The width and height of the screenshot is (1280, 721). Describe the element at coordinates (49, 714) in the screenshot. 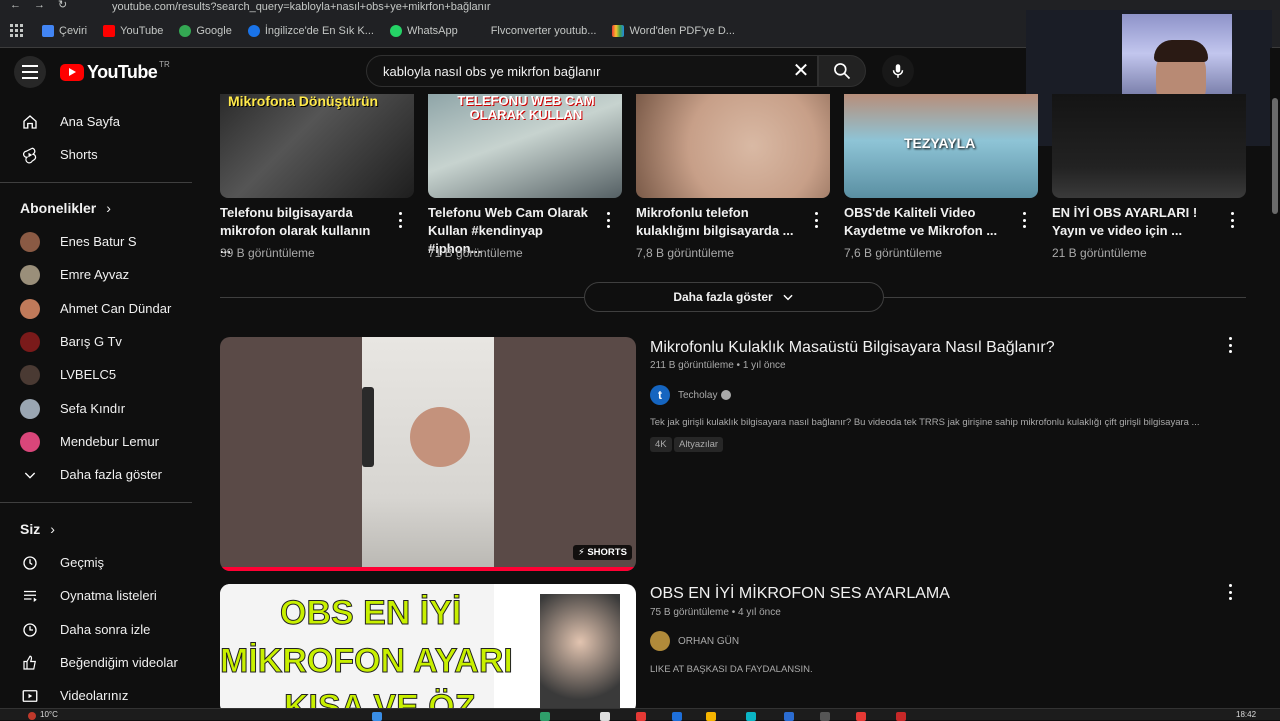

I see `weather-text: 10°C` at that location.